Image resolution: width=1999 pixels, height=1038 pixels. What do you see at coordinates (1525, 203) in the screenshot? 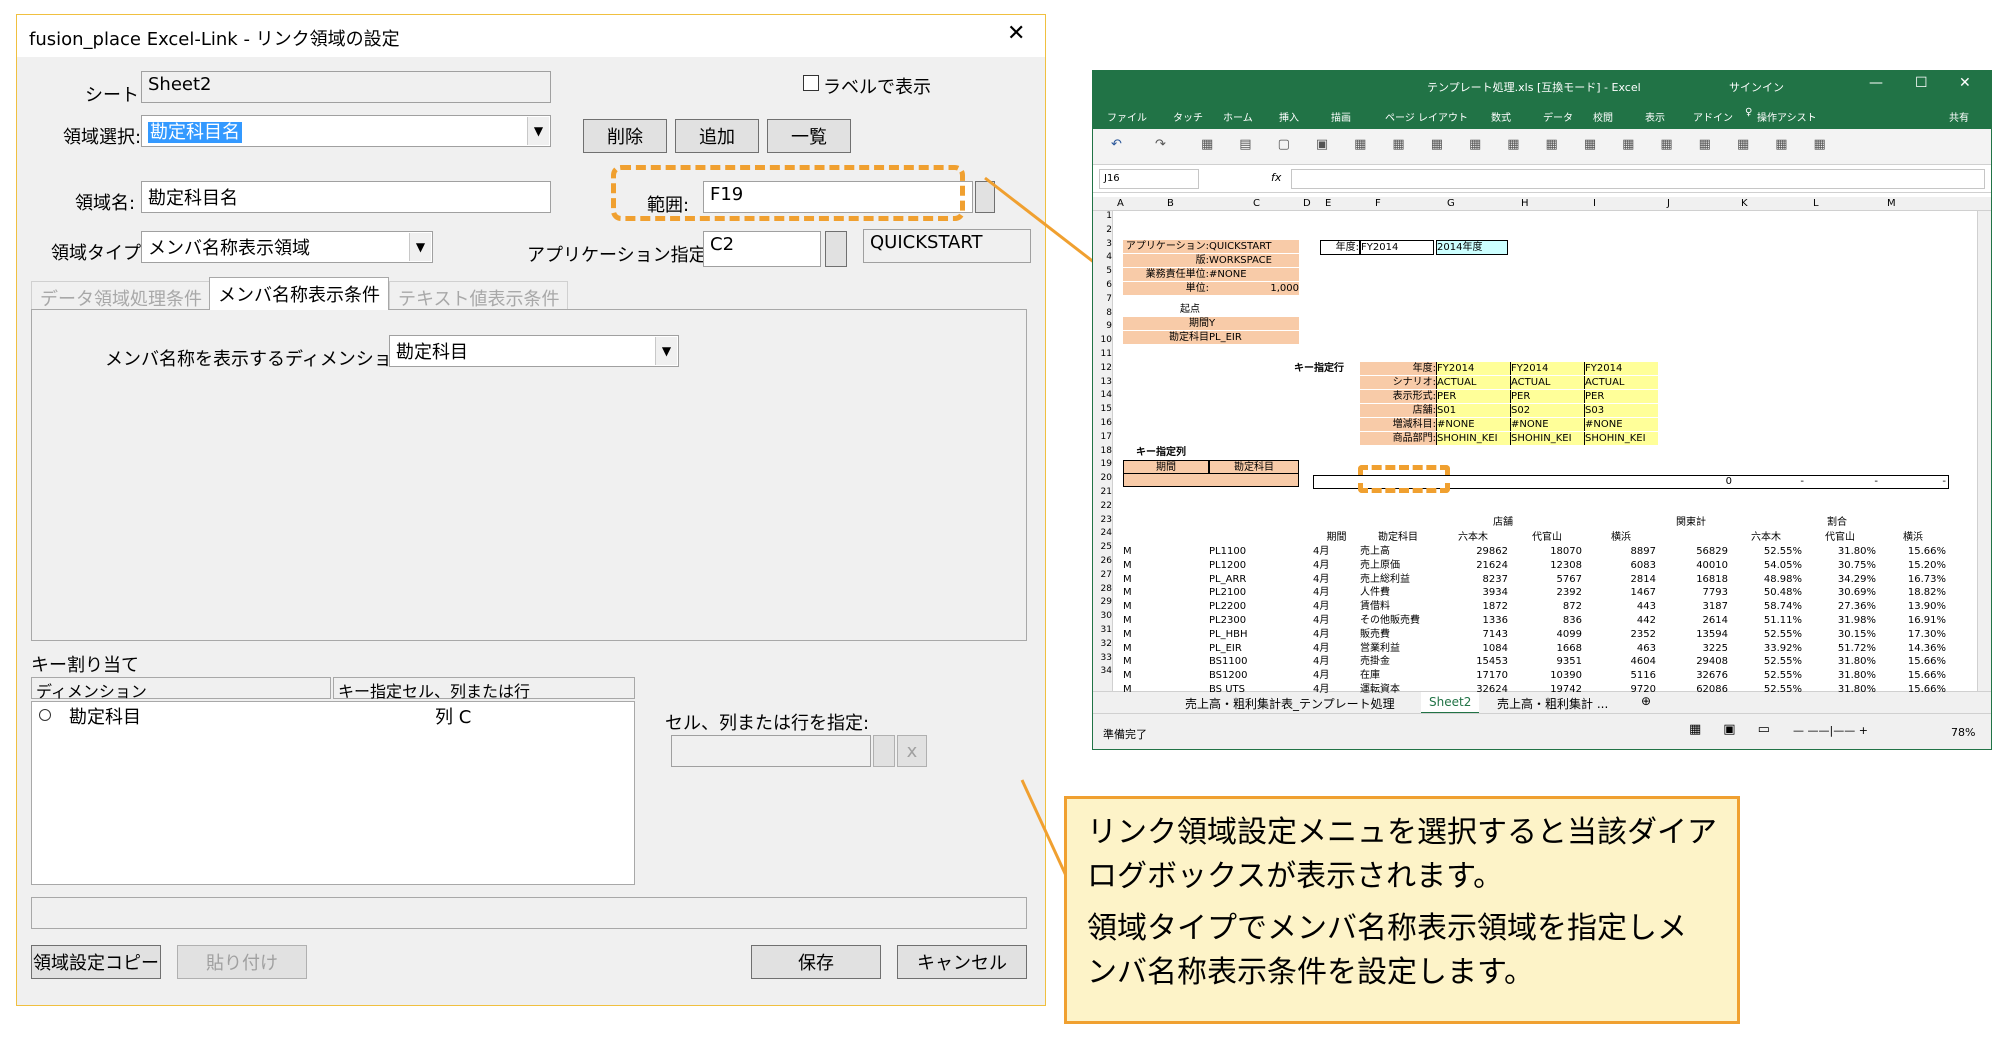
I see `col-header: H` at bounding box center [1525, 203].